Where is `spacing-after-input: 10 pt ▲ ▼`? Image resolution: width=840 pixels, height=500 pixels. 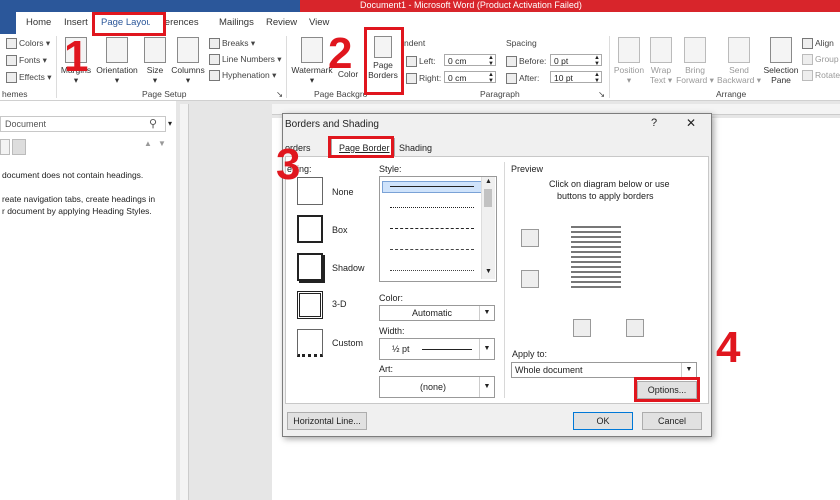 spacing-after-input: 10 pt ▲ ▼ is located at coordinates (576, 77).